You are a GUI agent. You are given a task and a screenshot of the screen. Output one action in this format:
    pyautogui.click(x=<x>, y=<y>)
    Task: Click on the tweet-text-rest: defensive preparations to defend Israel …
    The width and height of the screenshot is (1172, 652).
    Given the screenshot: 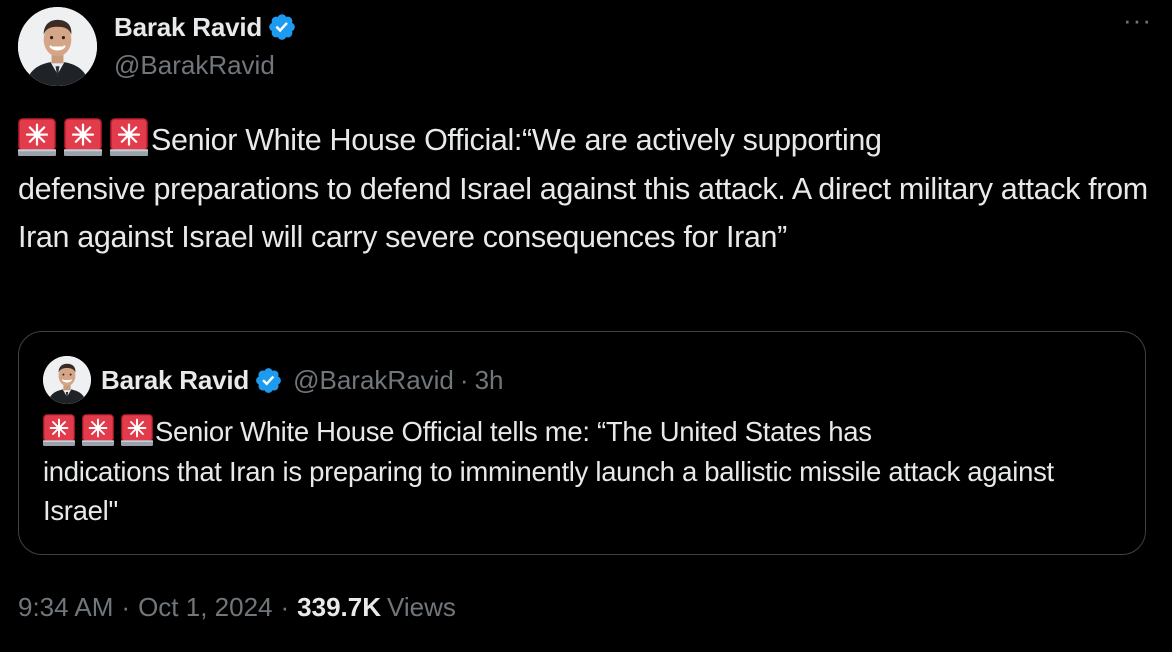 What is the action you would take?
    pyautogui.click(x=587, y=213)
    